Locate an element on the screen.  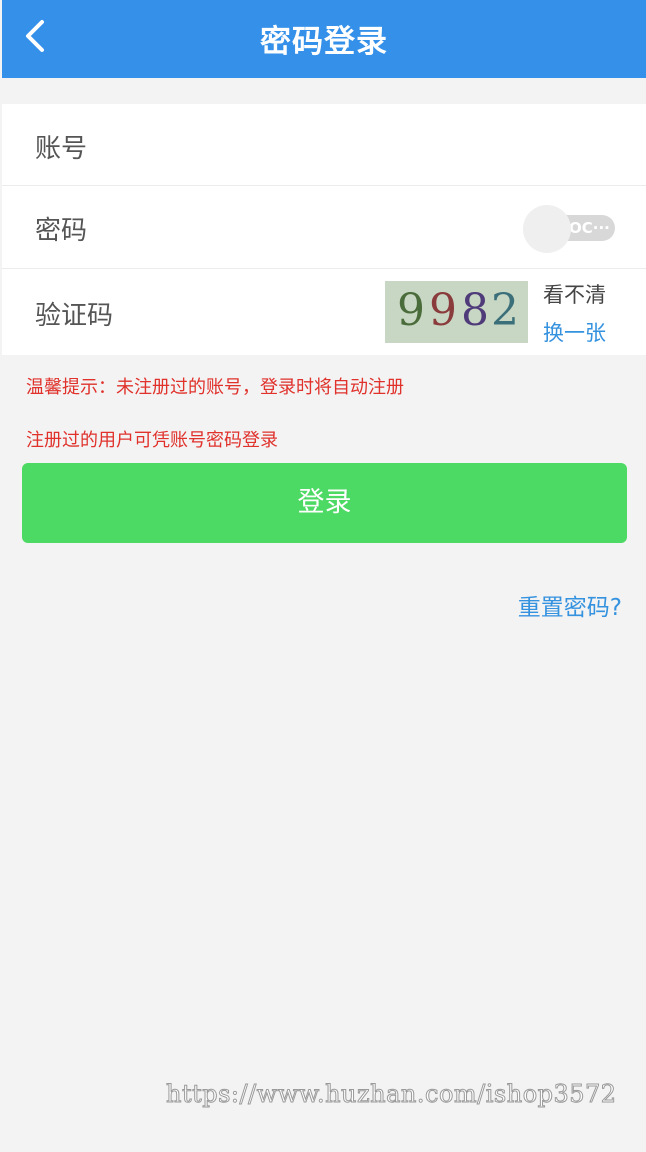
captcha-image: 9982 is located at coordinates (456, 312).